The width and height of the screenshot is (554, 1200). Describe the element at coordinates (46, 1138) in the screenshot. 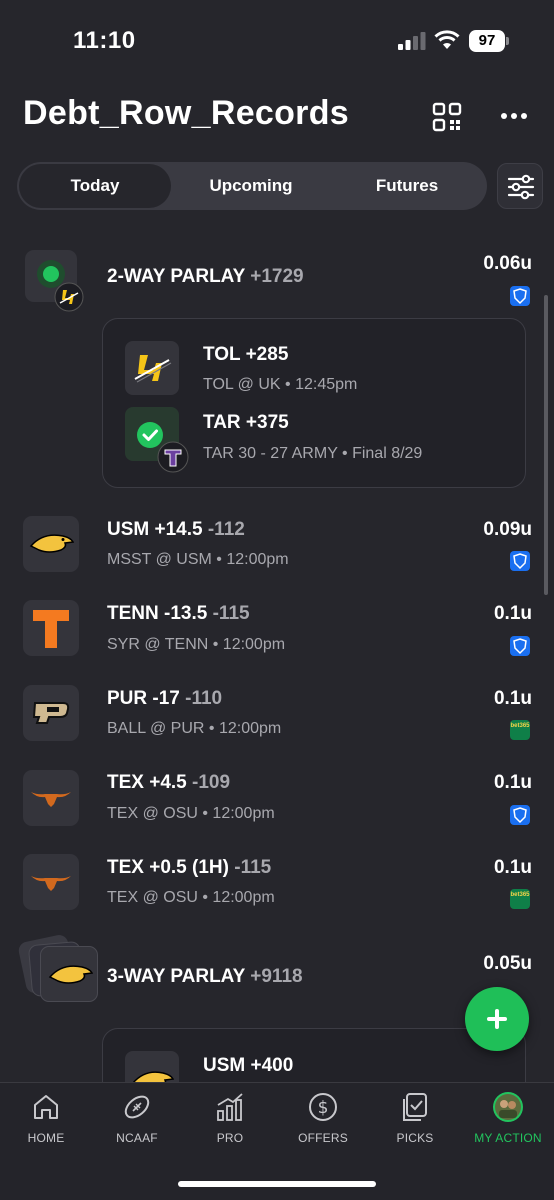

I see `nav-label: HOME` at that location.